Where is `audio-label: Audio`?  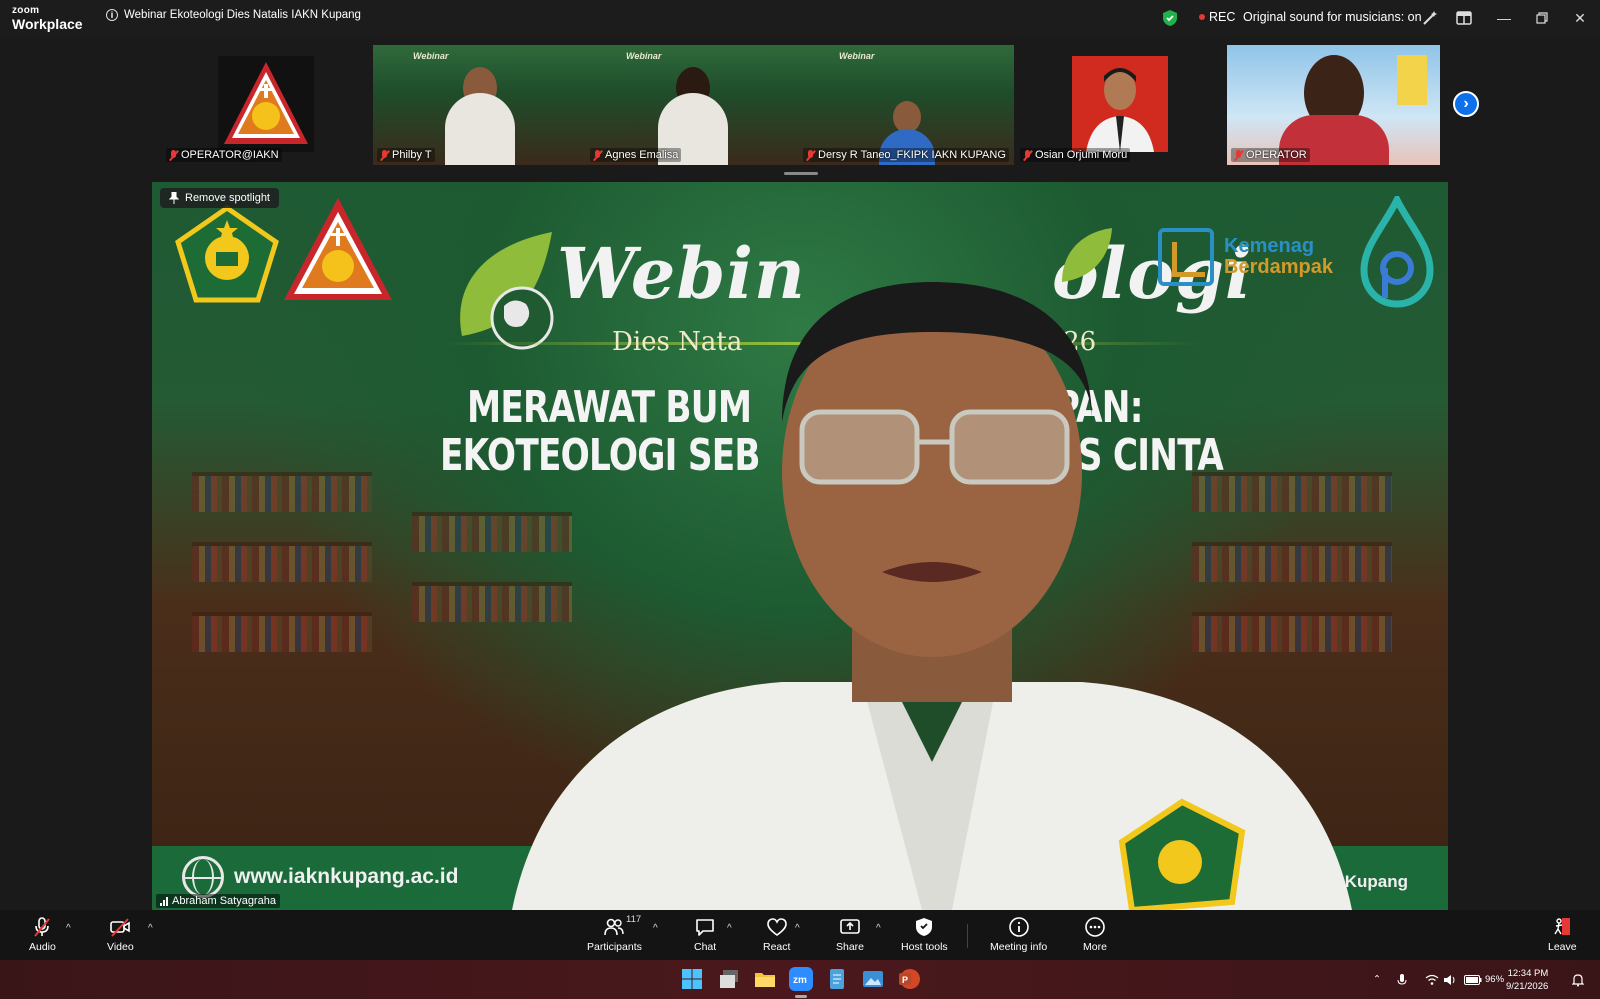
audio-label: Audio is located at coordinates (42, 947).